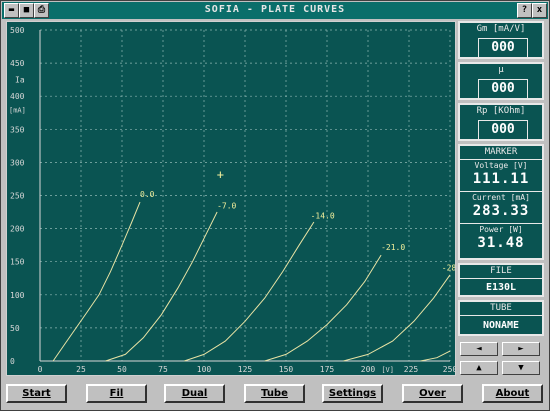  Describe the element at coordinates (503, 48) in the screenshot. I see `gm-value: 000` at that location.